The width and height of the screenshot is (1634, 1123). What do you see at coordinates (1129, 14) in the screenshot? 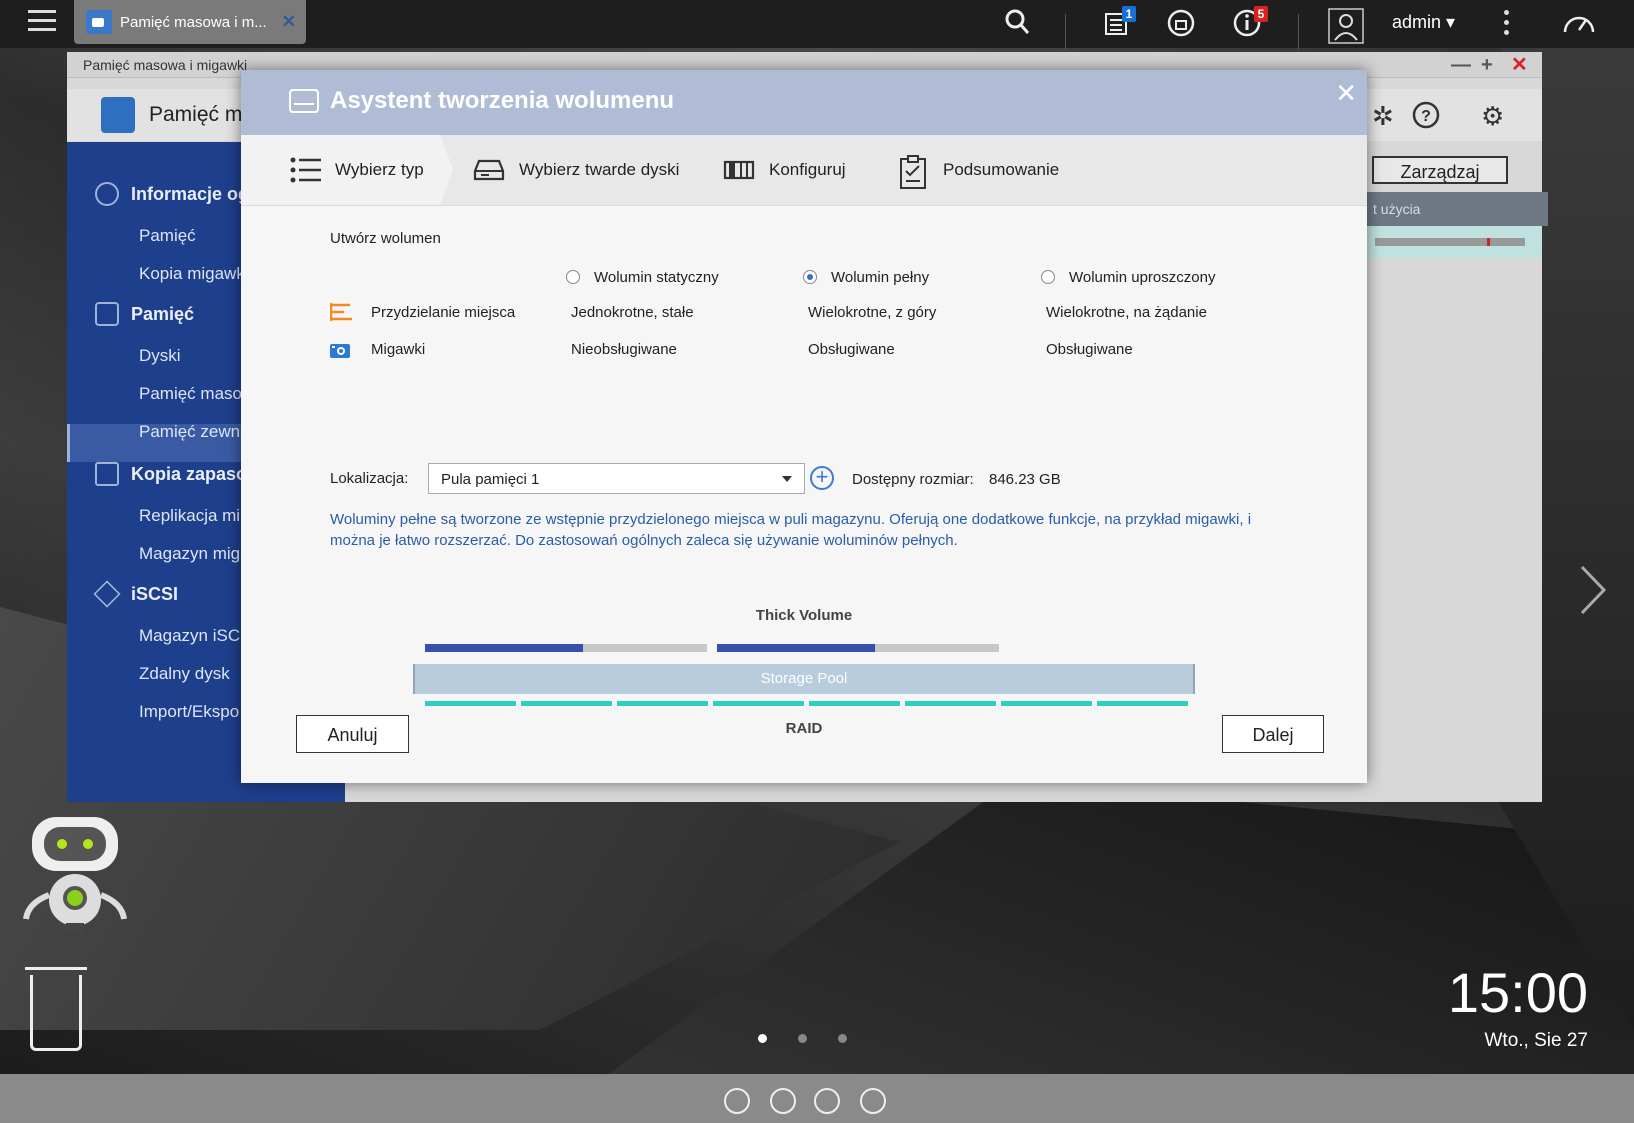
I see `tasks-badge: 1` at bounding box center [1129, 14].